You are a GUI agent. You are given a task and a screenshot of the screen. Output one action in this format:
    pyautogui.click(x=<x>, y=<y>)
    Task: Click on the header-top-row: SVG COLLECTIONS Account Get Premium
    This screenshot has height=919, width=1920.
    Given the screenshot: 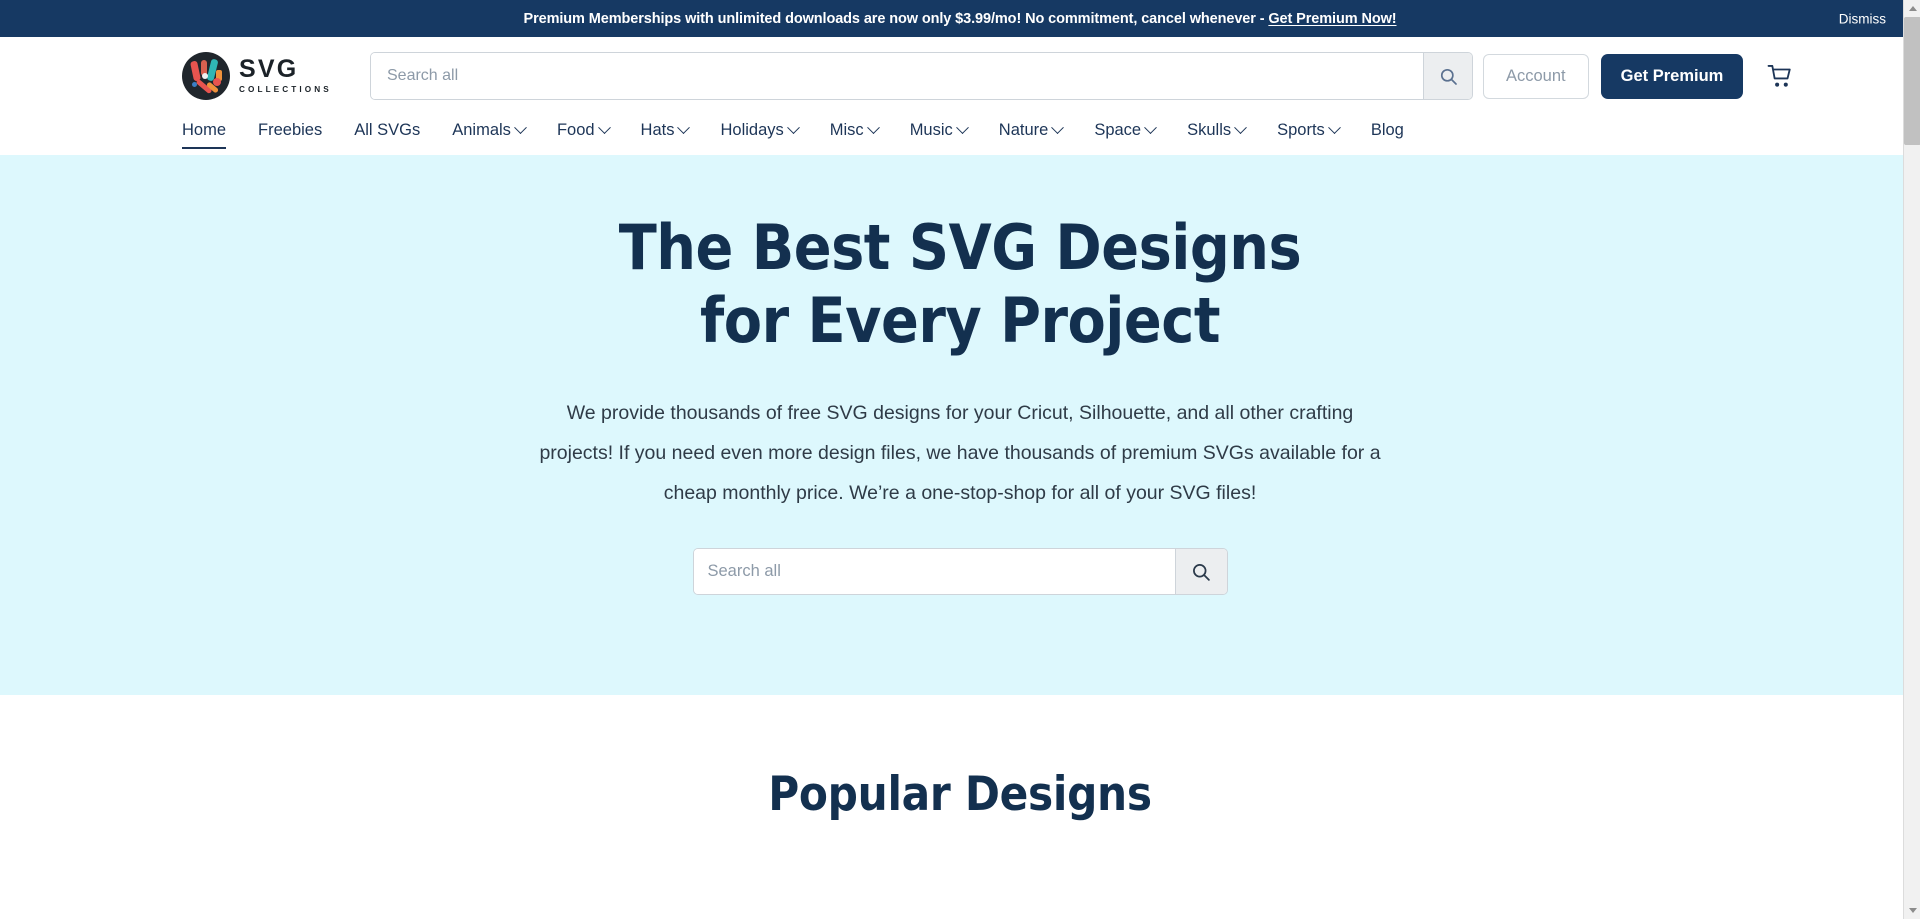 What is the action you would take?
    pyautogui.click(x=960, y=76)
    